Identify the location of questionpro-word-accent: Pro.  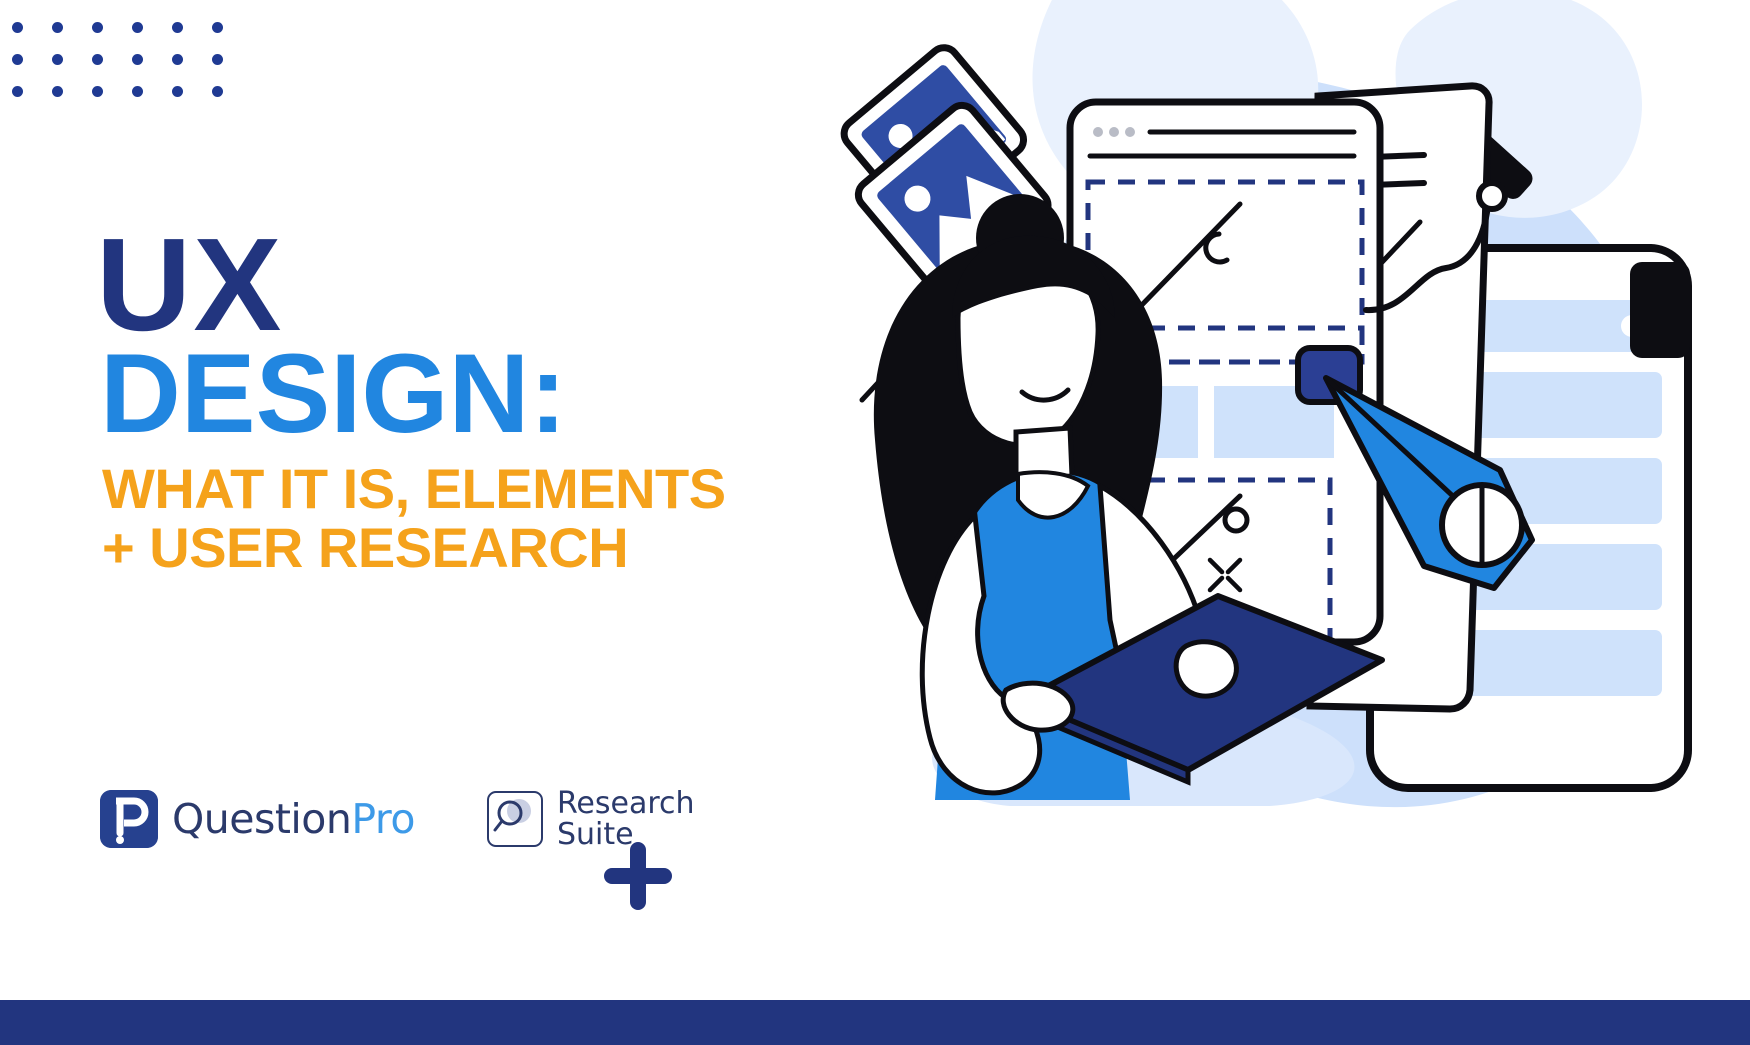
(383, 819).